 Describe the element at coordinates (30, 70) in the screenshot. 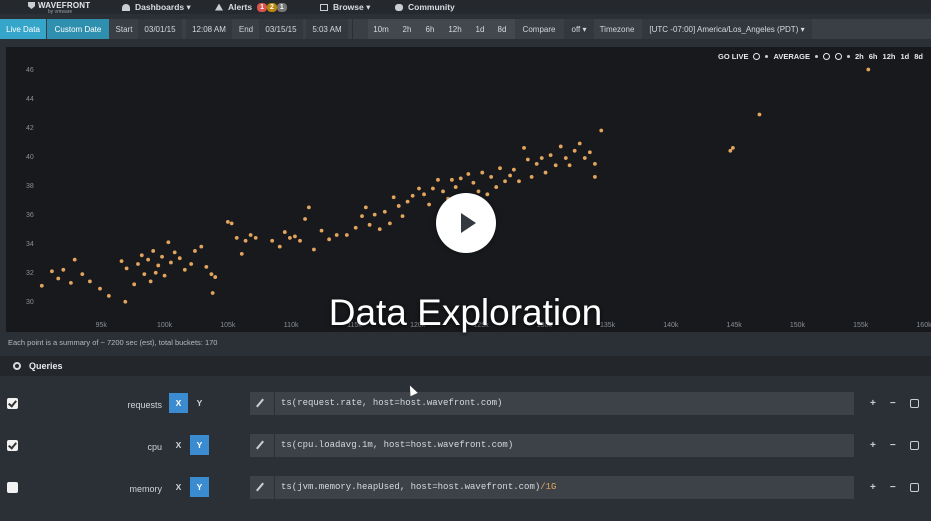

I see `y-tick-label: 46` at that location.